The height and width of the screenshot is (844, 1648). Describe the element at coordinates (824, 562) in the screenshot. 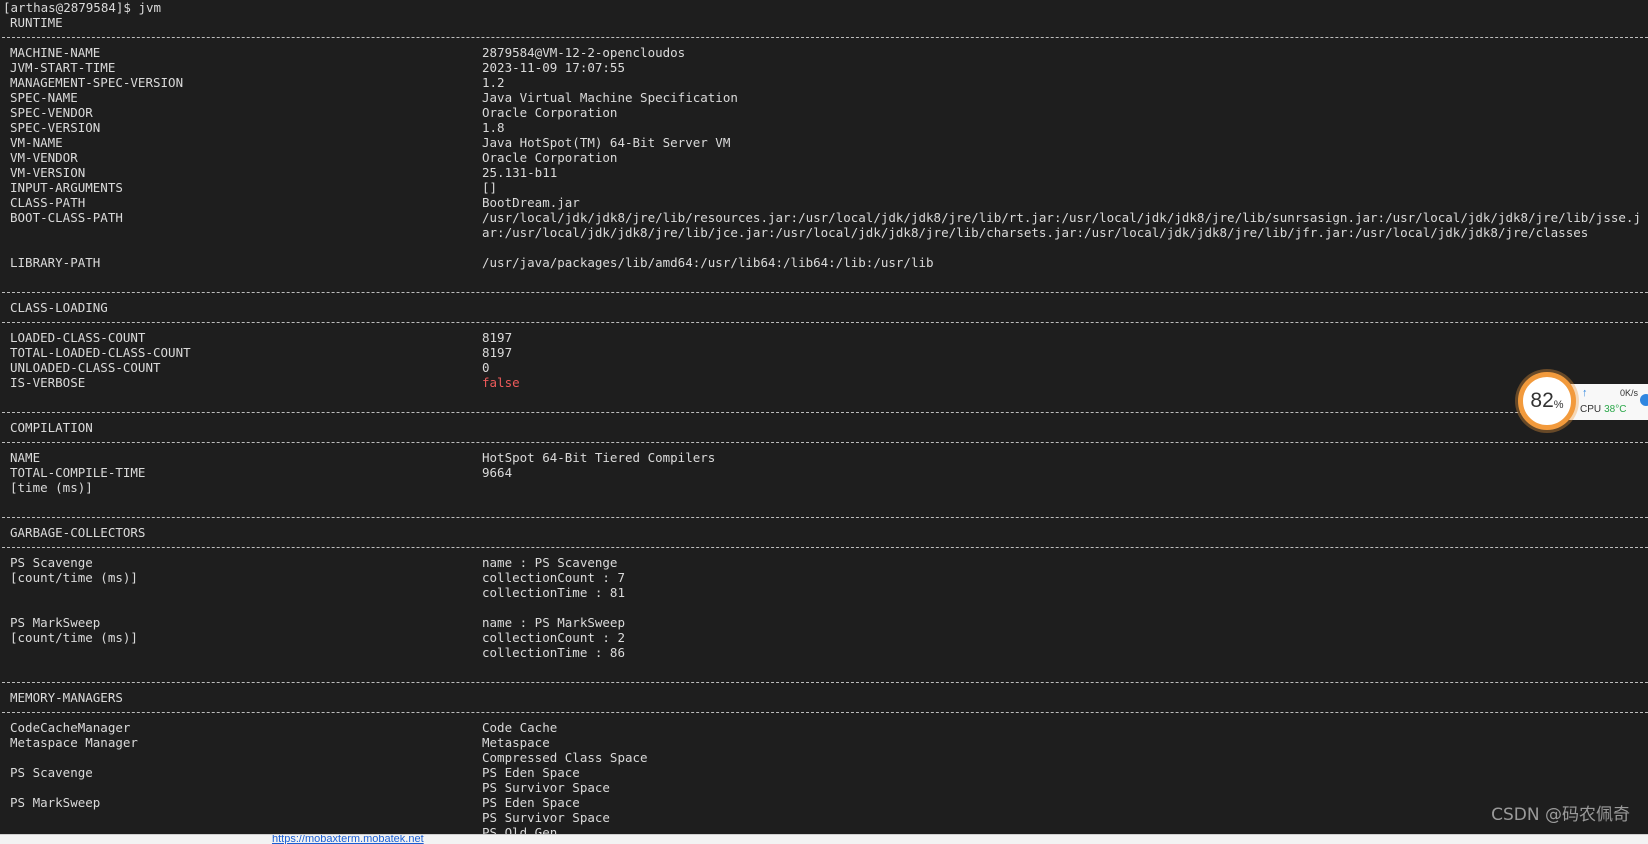

I see `gc-row: PS Scavenge name : PS Scavenge` at that location.